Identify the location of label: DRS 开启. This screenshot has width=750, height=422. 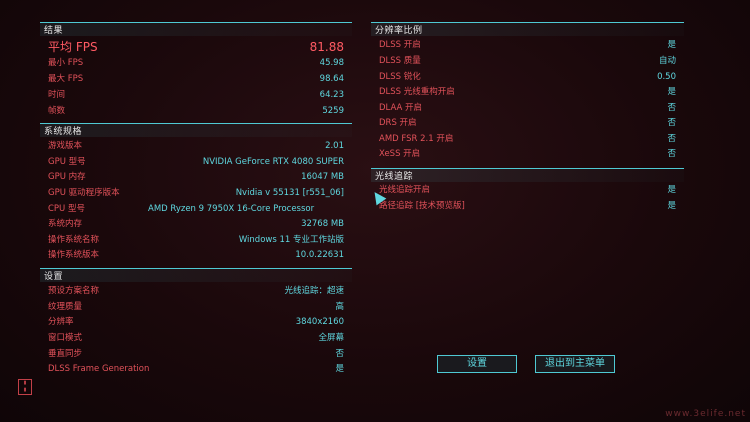
(398, 123).